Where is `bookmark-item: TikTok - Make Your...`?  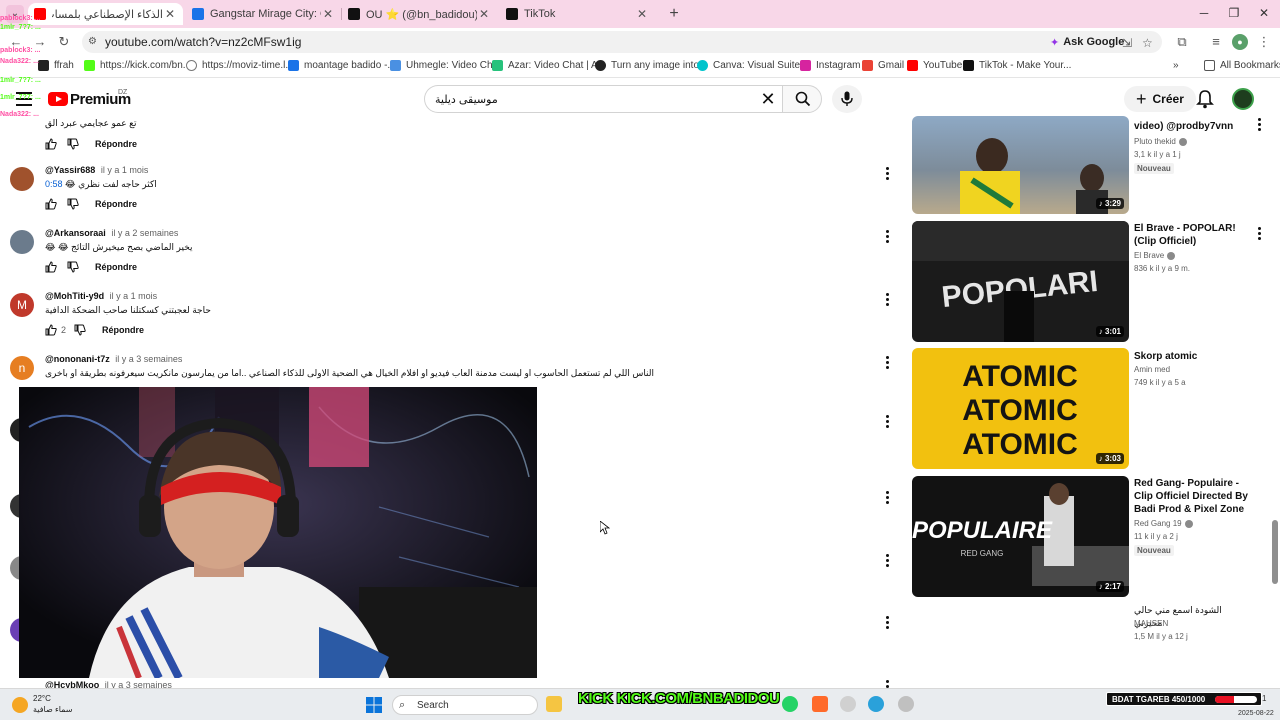 bookmark-item: TikTok - Make Your... is located at coordinates (1017, 65).